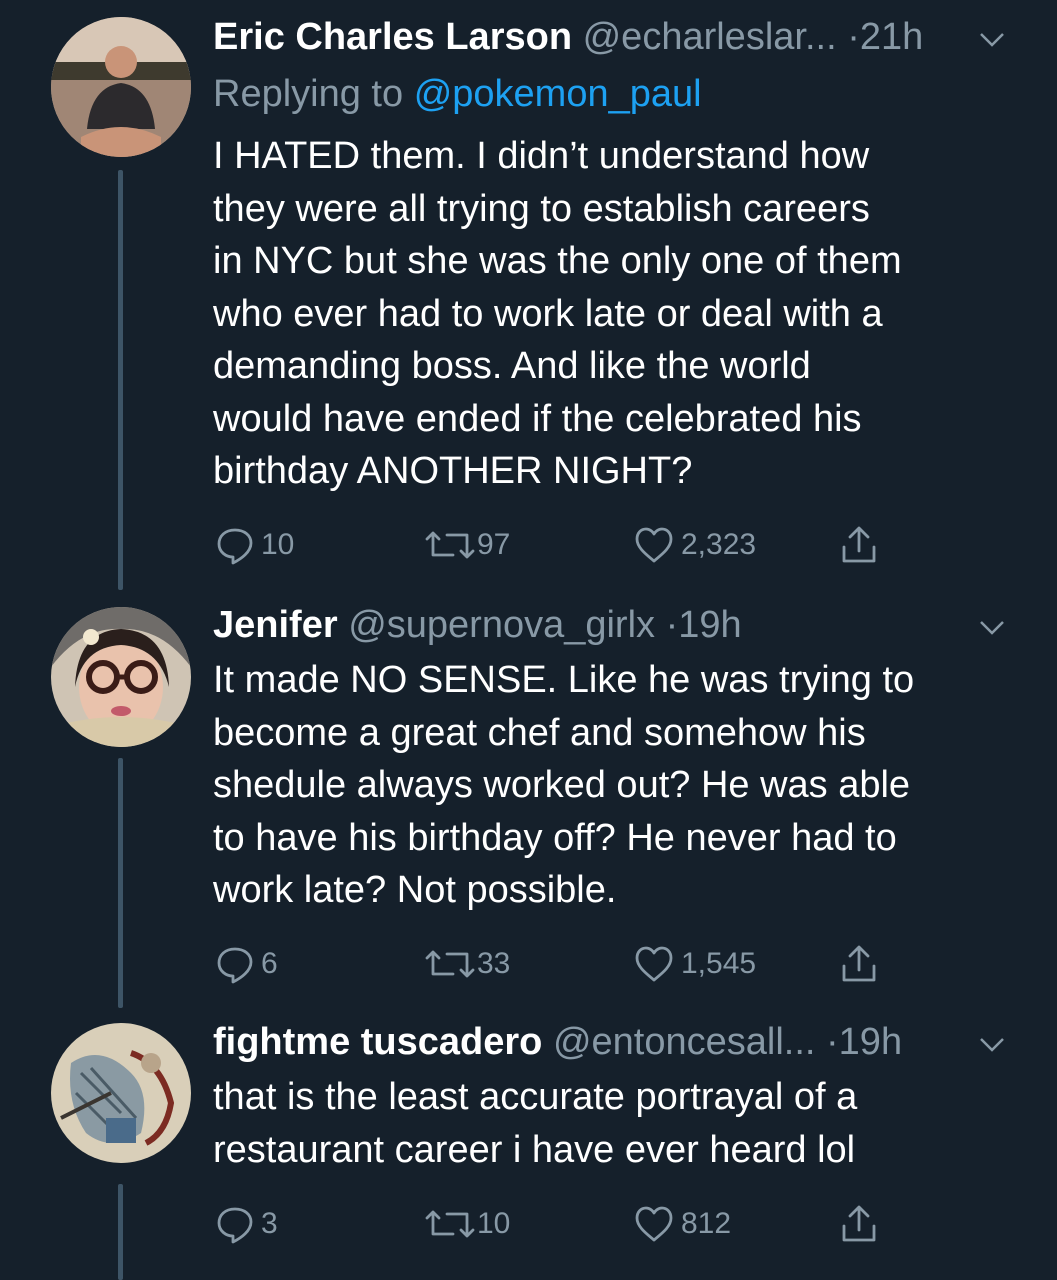 The image size is (1057, 1280). What do you see at coordinates (553, 545) in the screenshot?
I see `tweet-actions: 10 97 2,323` at bounding box center [553, 545].